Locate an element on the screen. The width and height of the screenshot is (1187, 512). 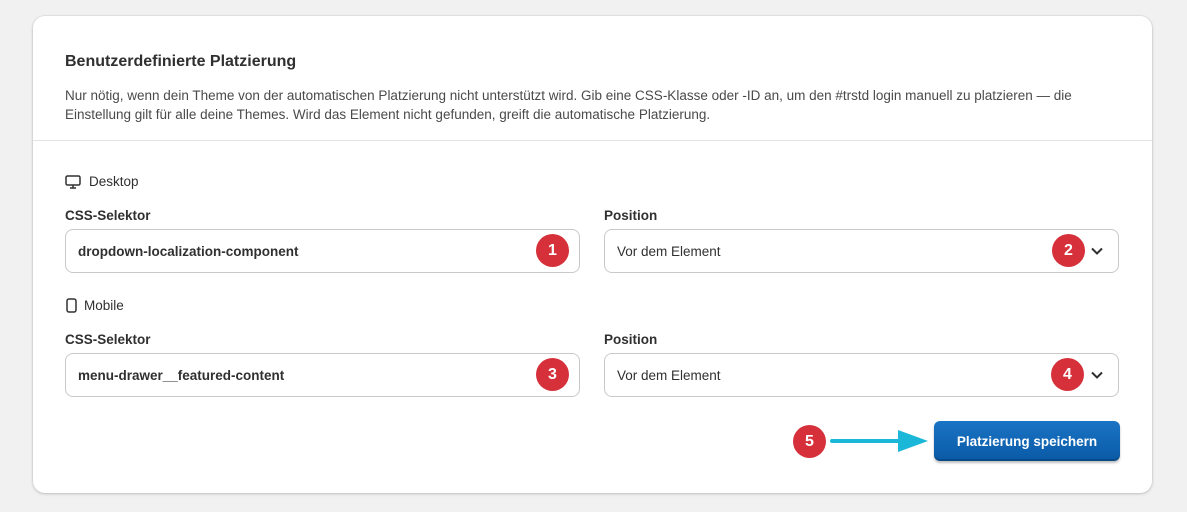
annotation-badge-4: 4 is located at coordinates (1067, 374).